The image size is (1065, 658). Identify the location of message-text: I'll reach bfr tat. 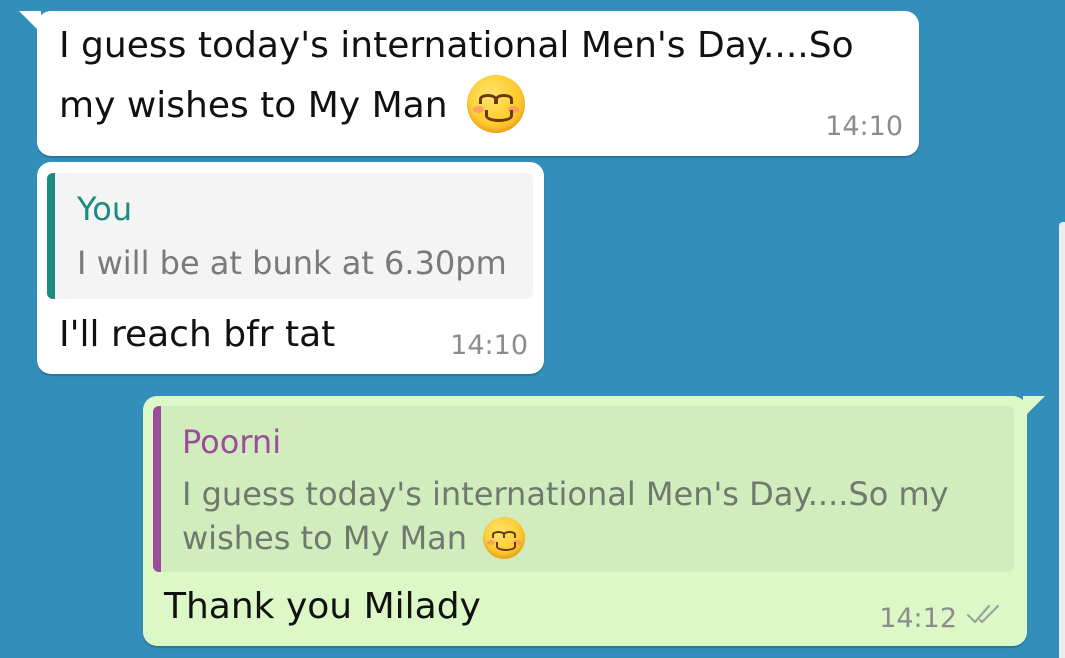
(197, 334).